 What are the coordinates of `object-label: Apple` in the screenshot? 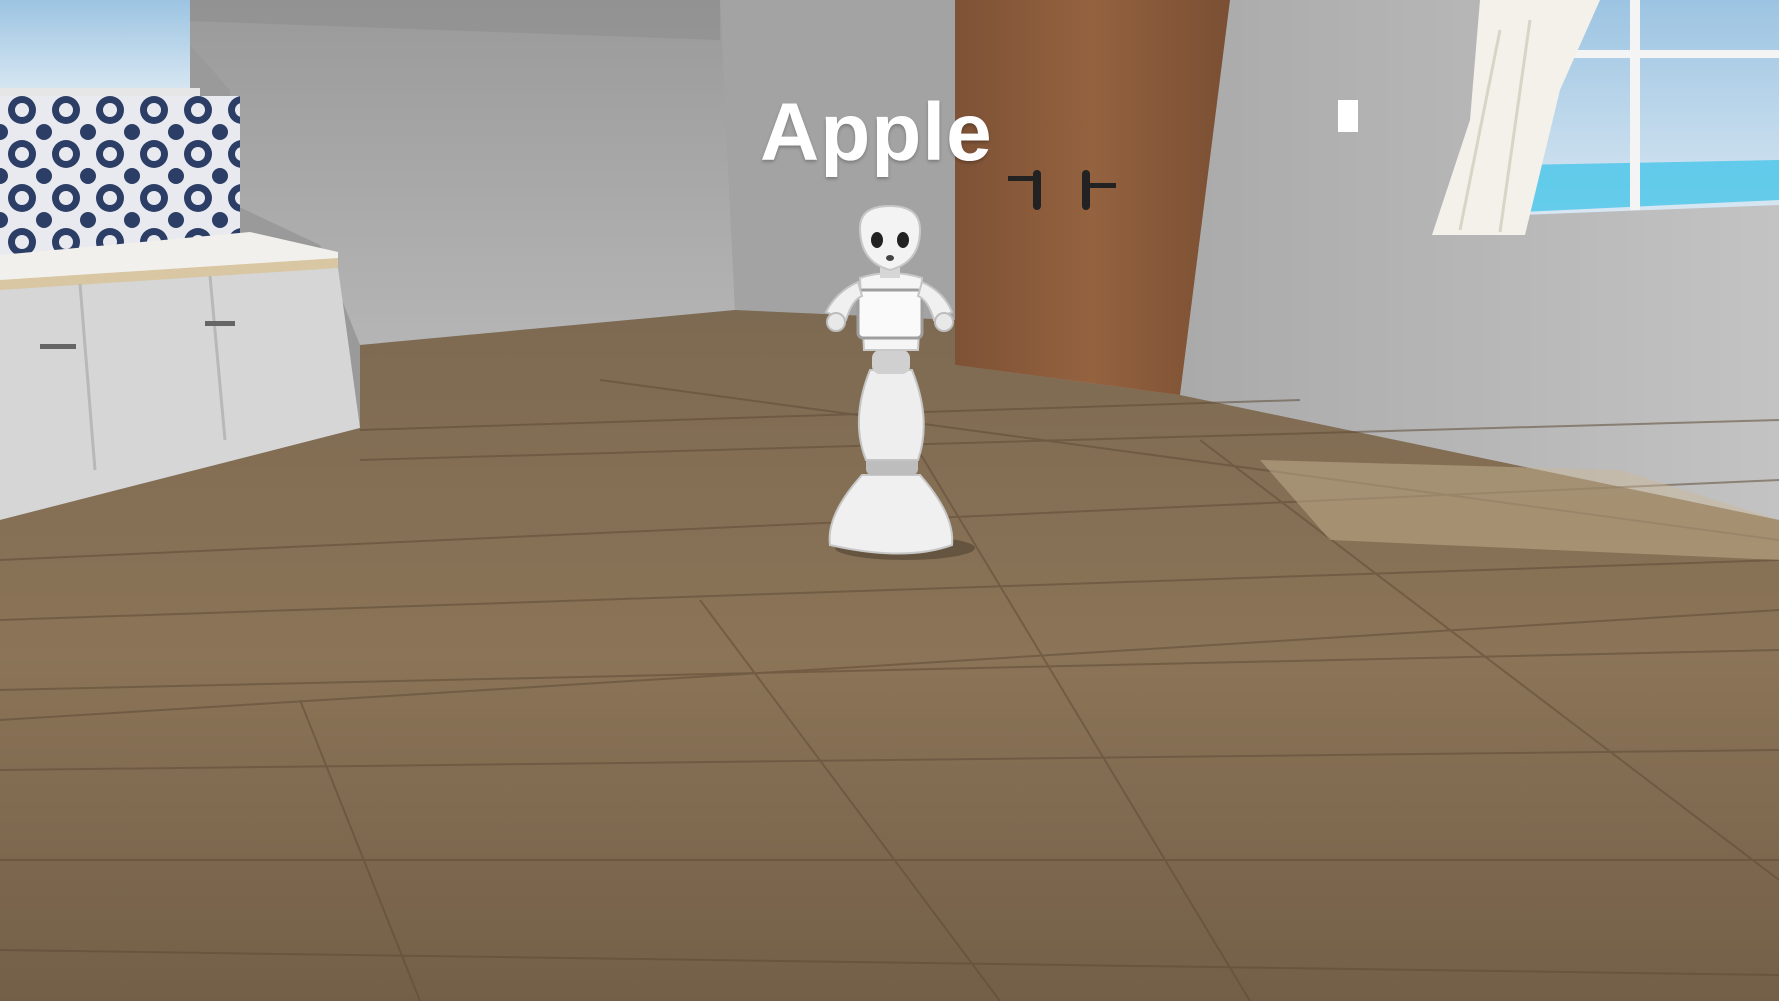 It's located at (876, 132).